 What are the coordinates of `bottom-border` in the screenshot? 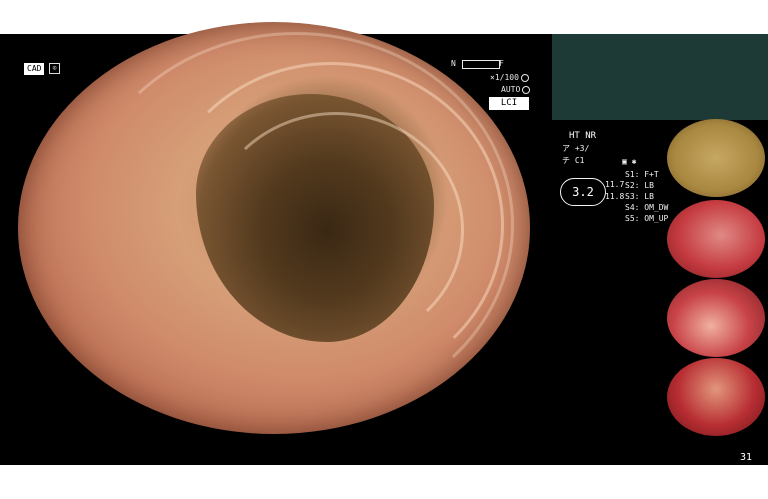 It's located at (384, 482).